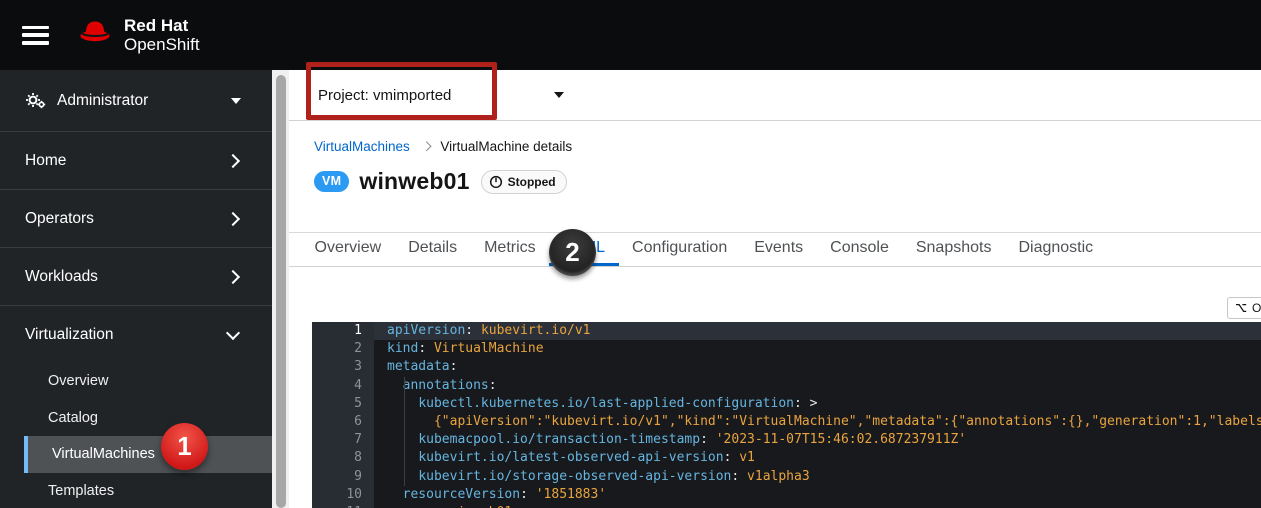 The height and width of the screenshot is (508, 1261). Describe the element at coordinates (495, 181) in the screenshot. I see `power-off-icon` at that location.